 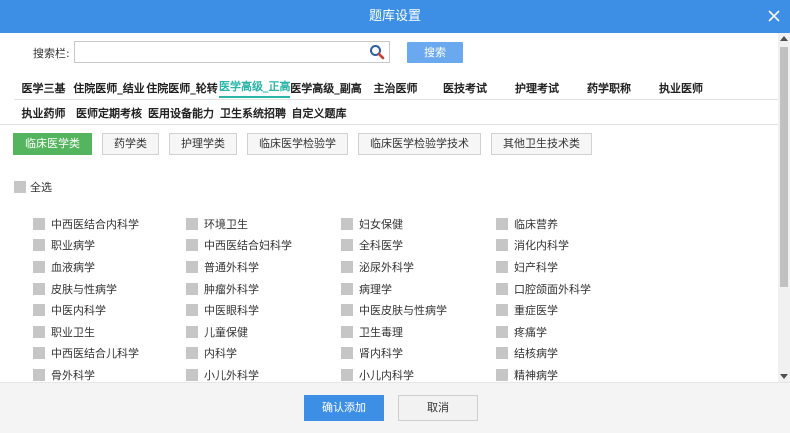 I want to click on subject-item: 普通外科学, so click(x=263, y=267).